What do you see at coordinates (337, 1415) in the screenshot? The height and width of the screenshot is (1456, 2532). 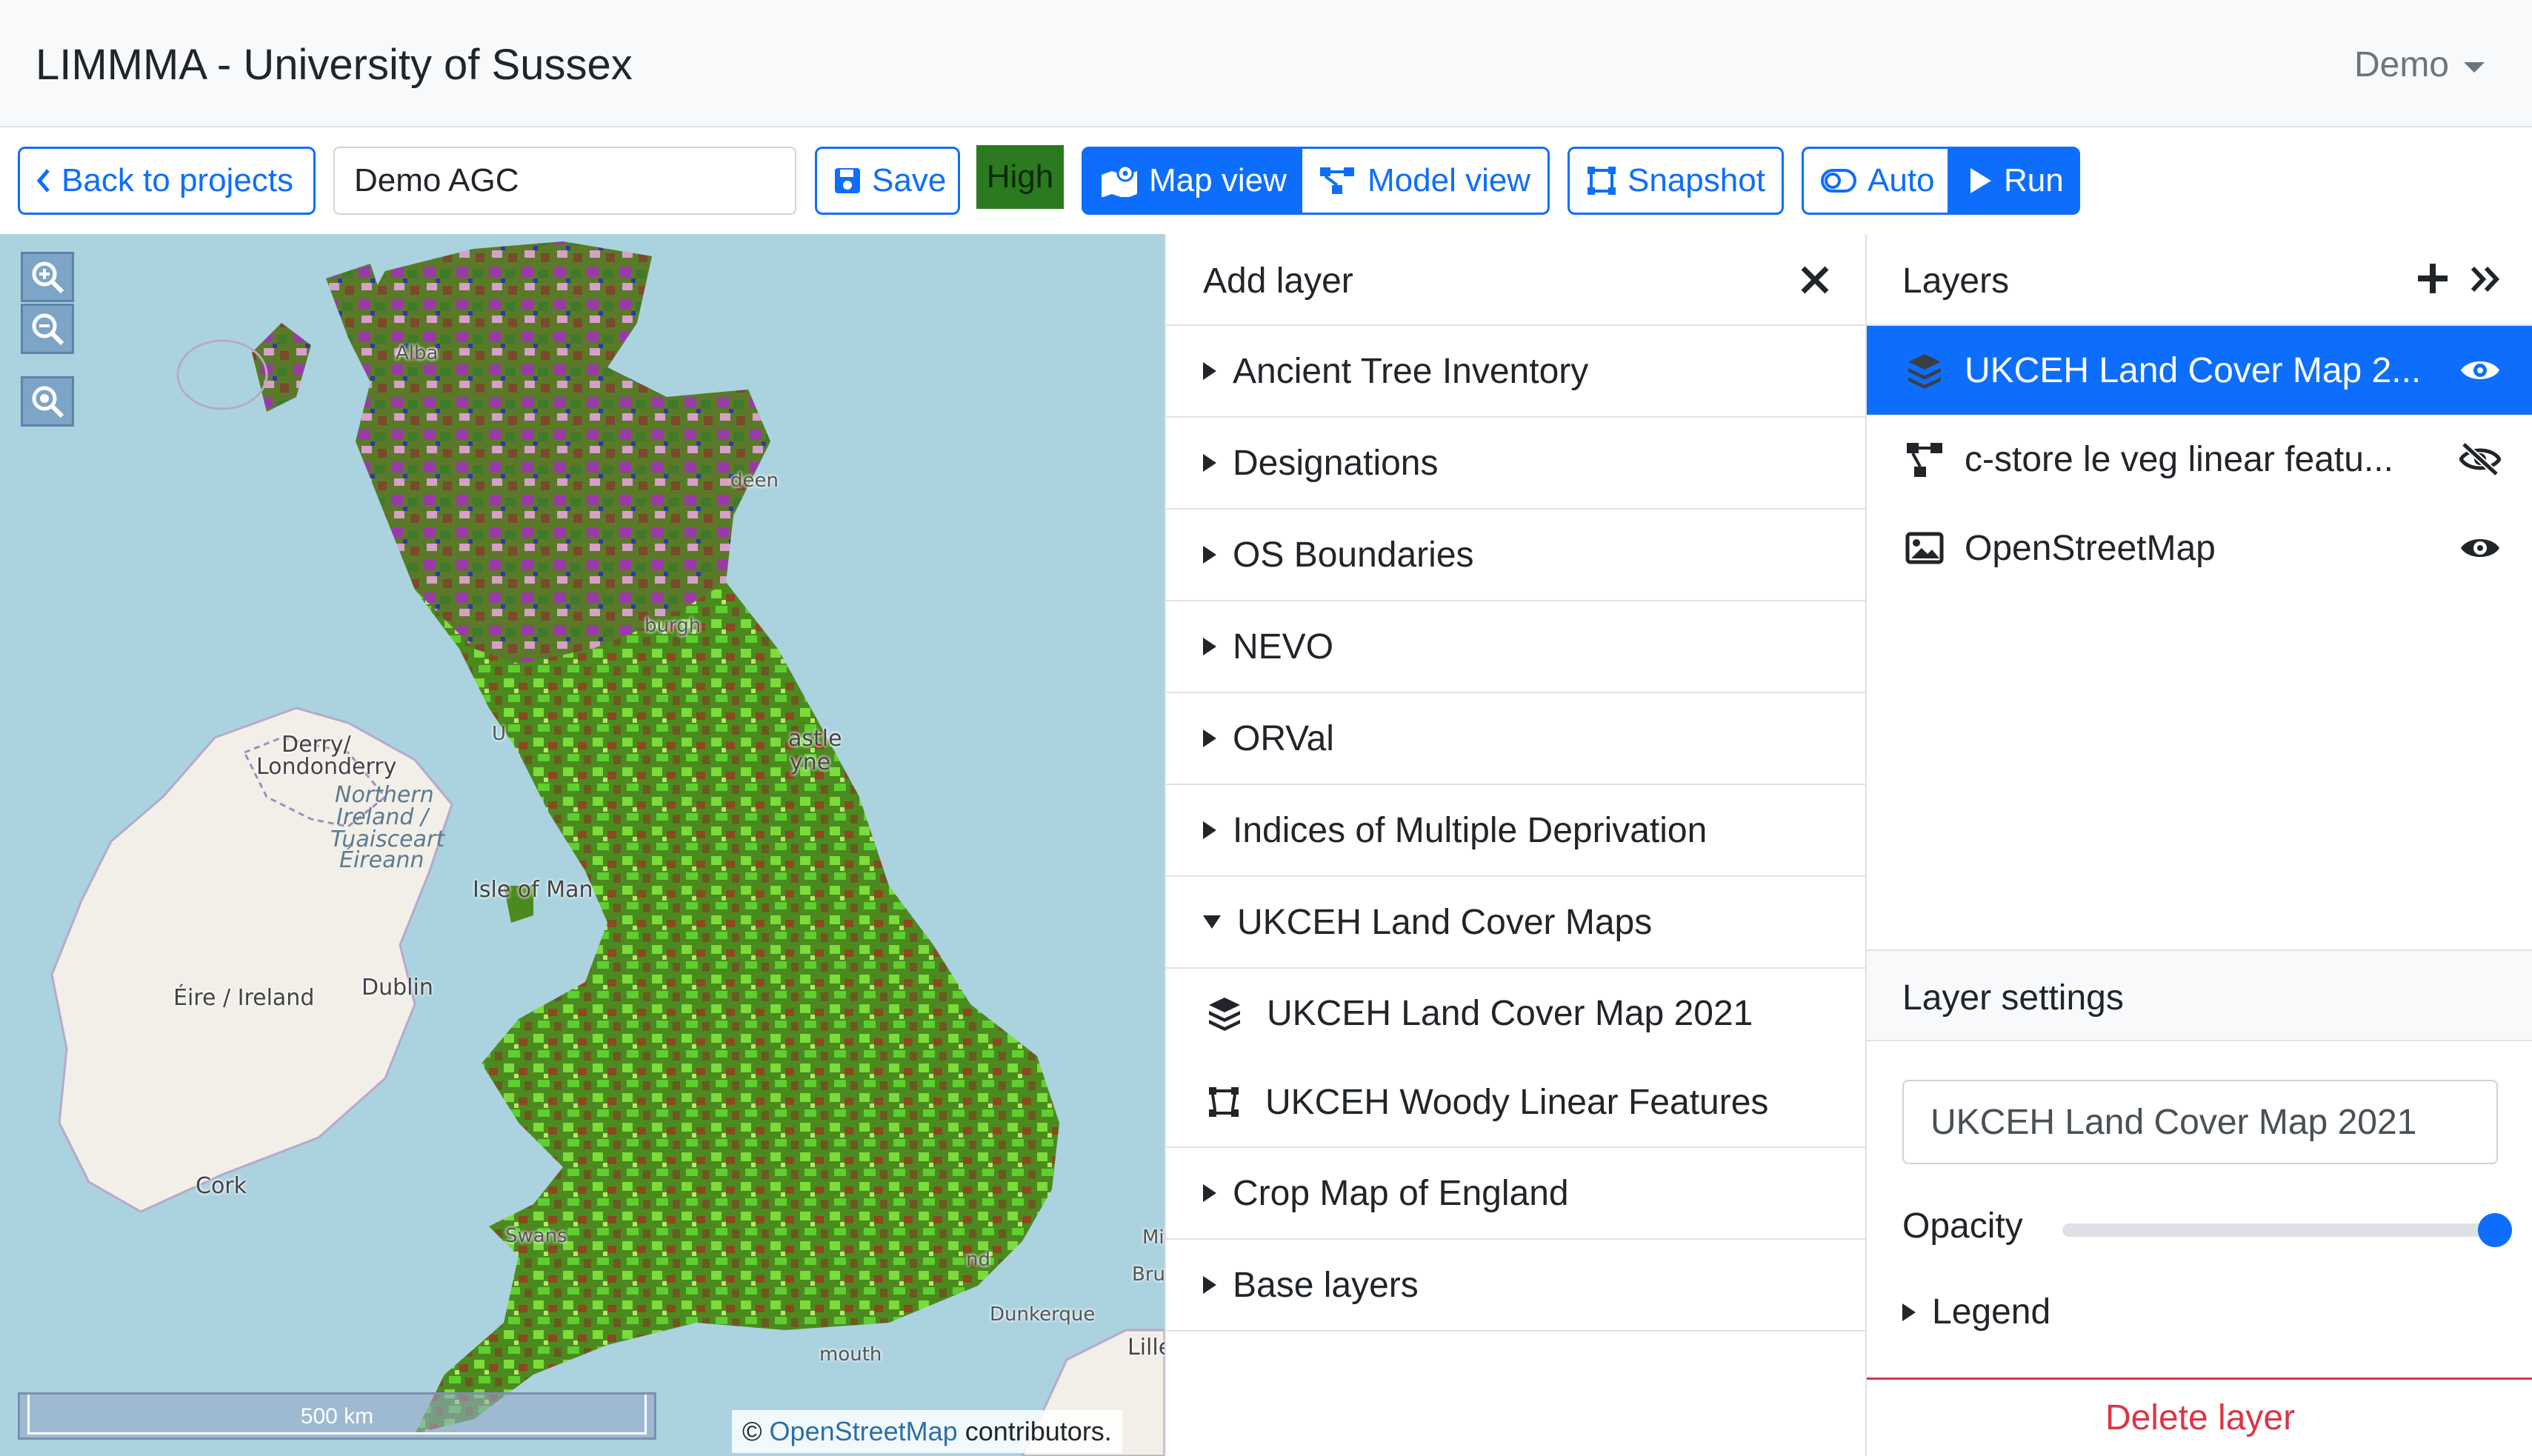 I see `scale-bar-label: 500 km` at bounding box center [337, 1415].